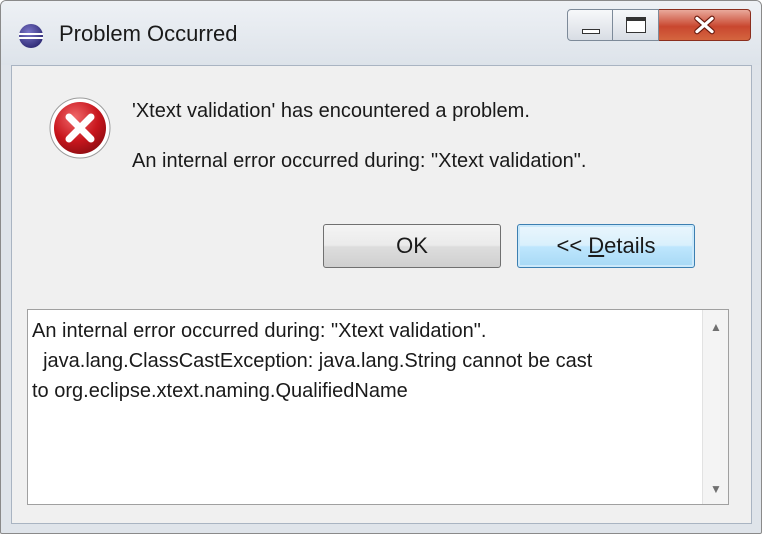  What do you see at coordinates (412, 246) in the screenshot?
I see `ok-button: OK` at bounding box center [412, 246].